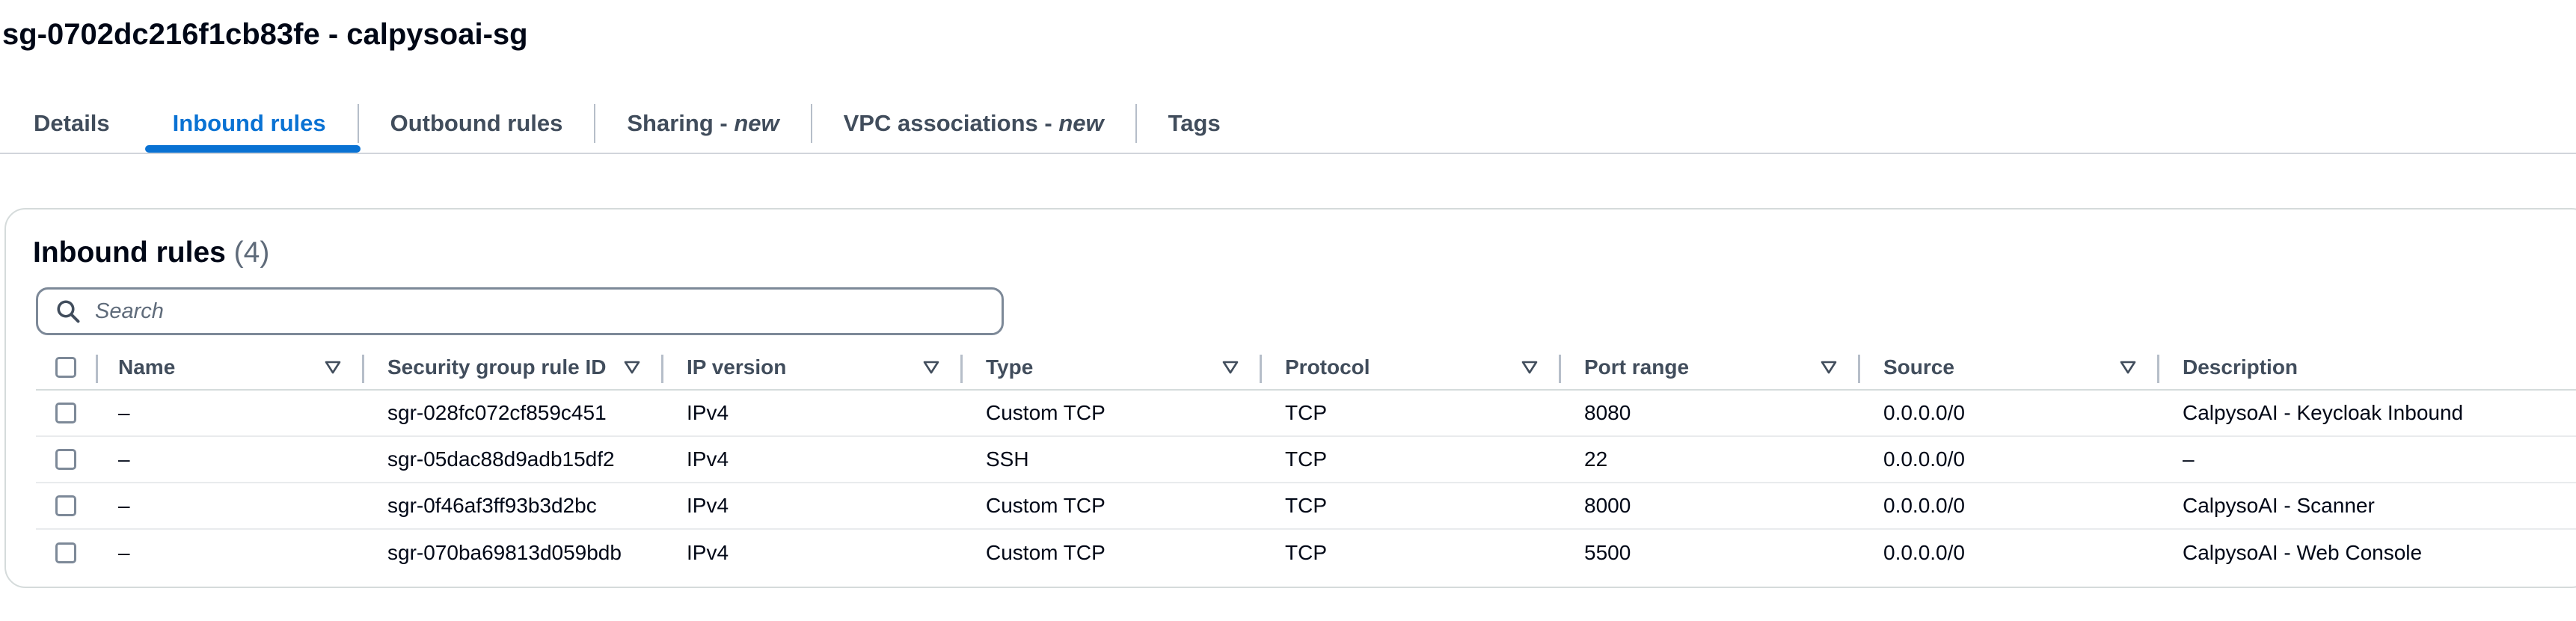  I want to click on panel-title-text: Inbound rules, so click(129, 252).